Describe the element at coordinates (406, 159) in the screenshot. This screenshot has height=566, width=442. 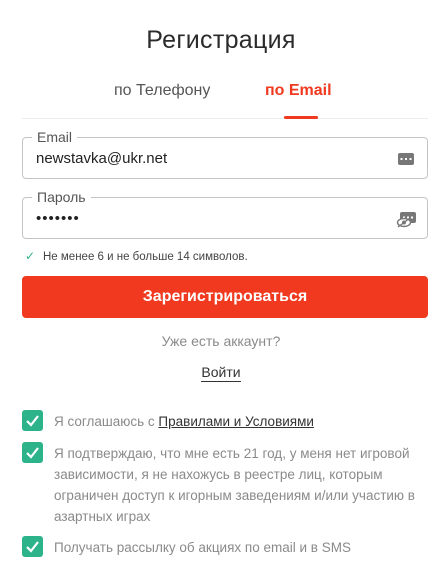
I see `autofill-card-icon` at that location.